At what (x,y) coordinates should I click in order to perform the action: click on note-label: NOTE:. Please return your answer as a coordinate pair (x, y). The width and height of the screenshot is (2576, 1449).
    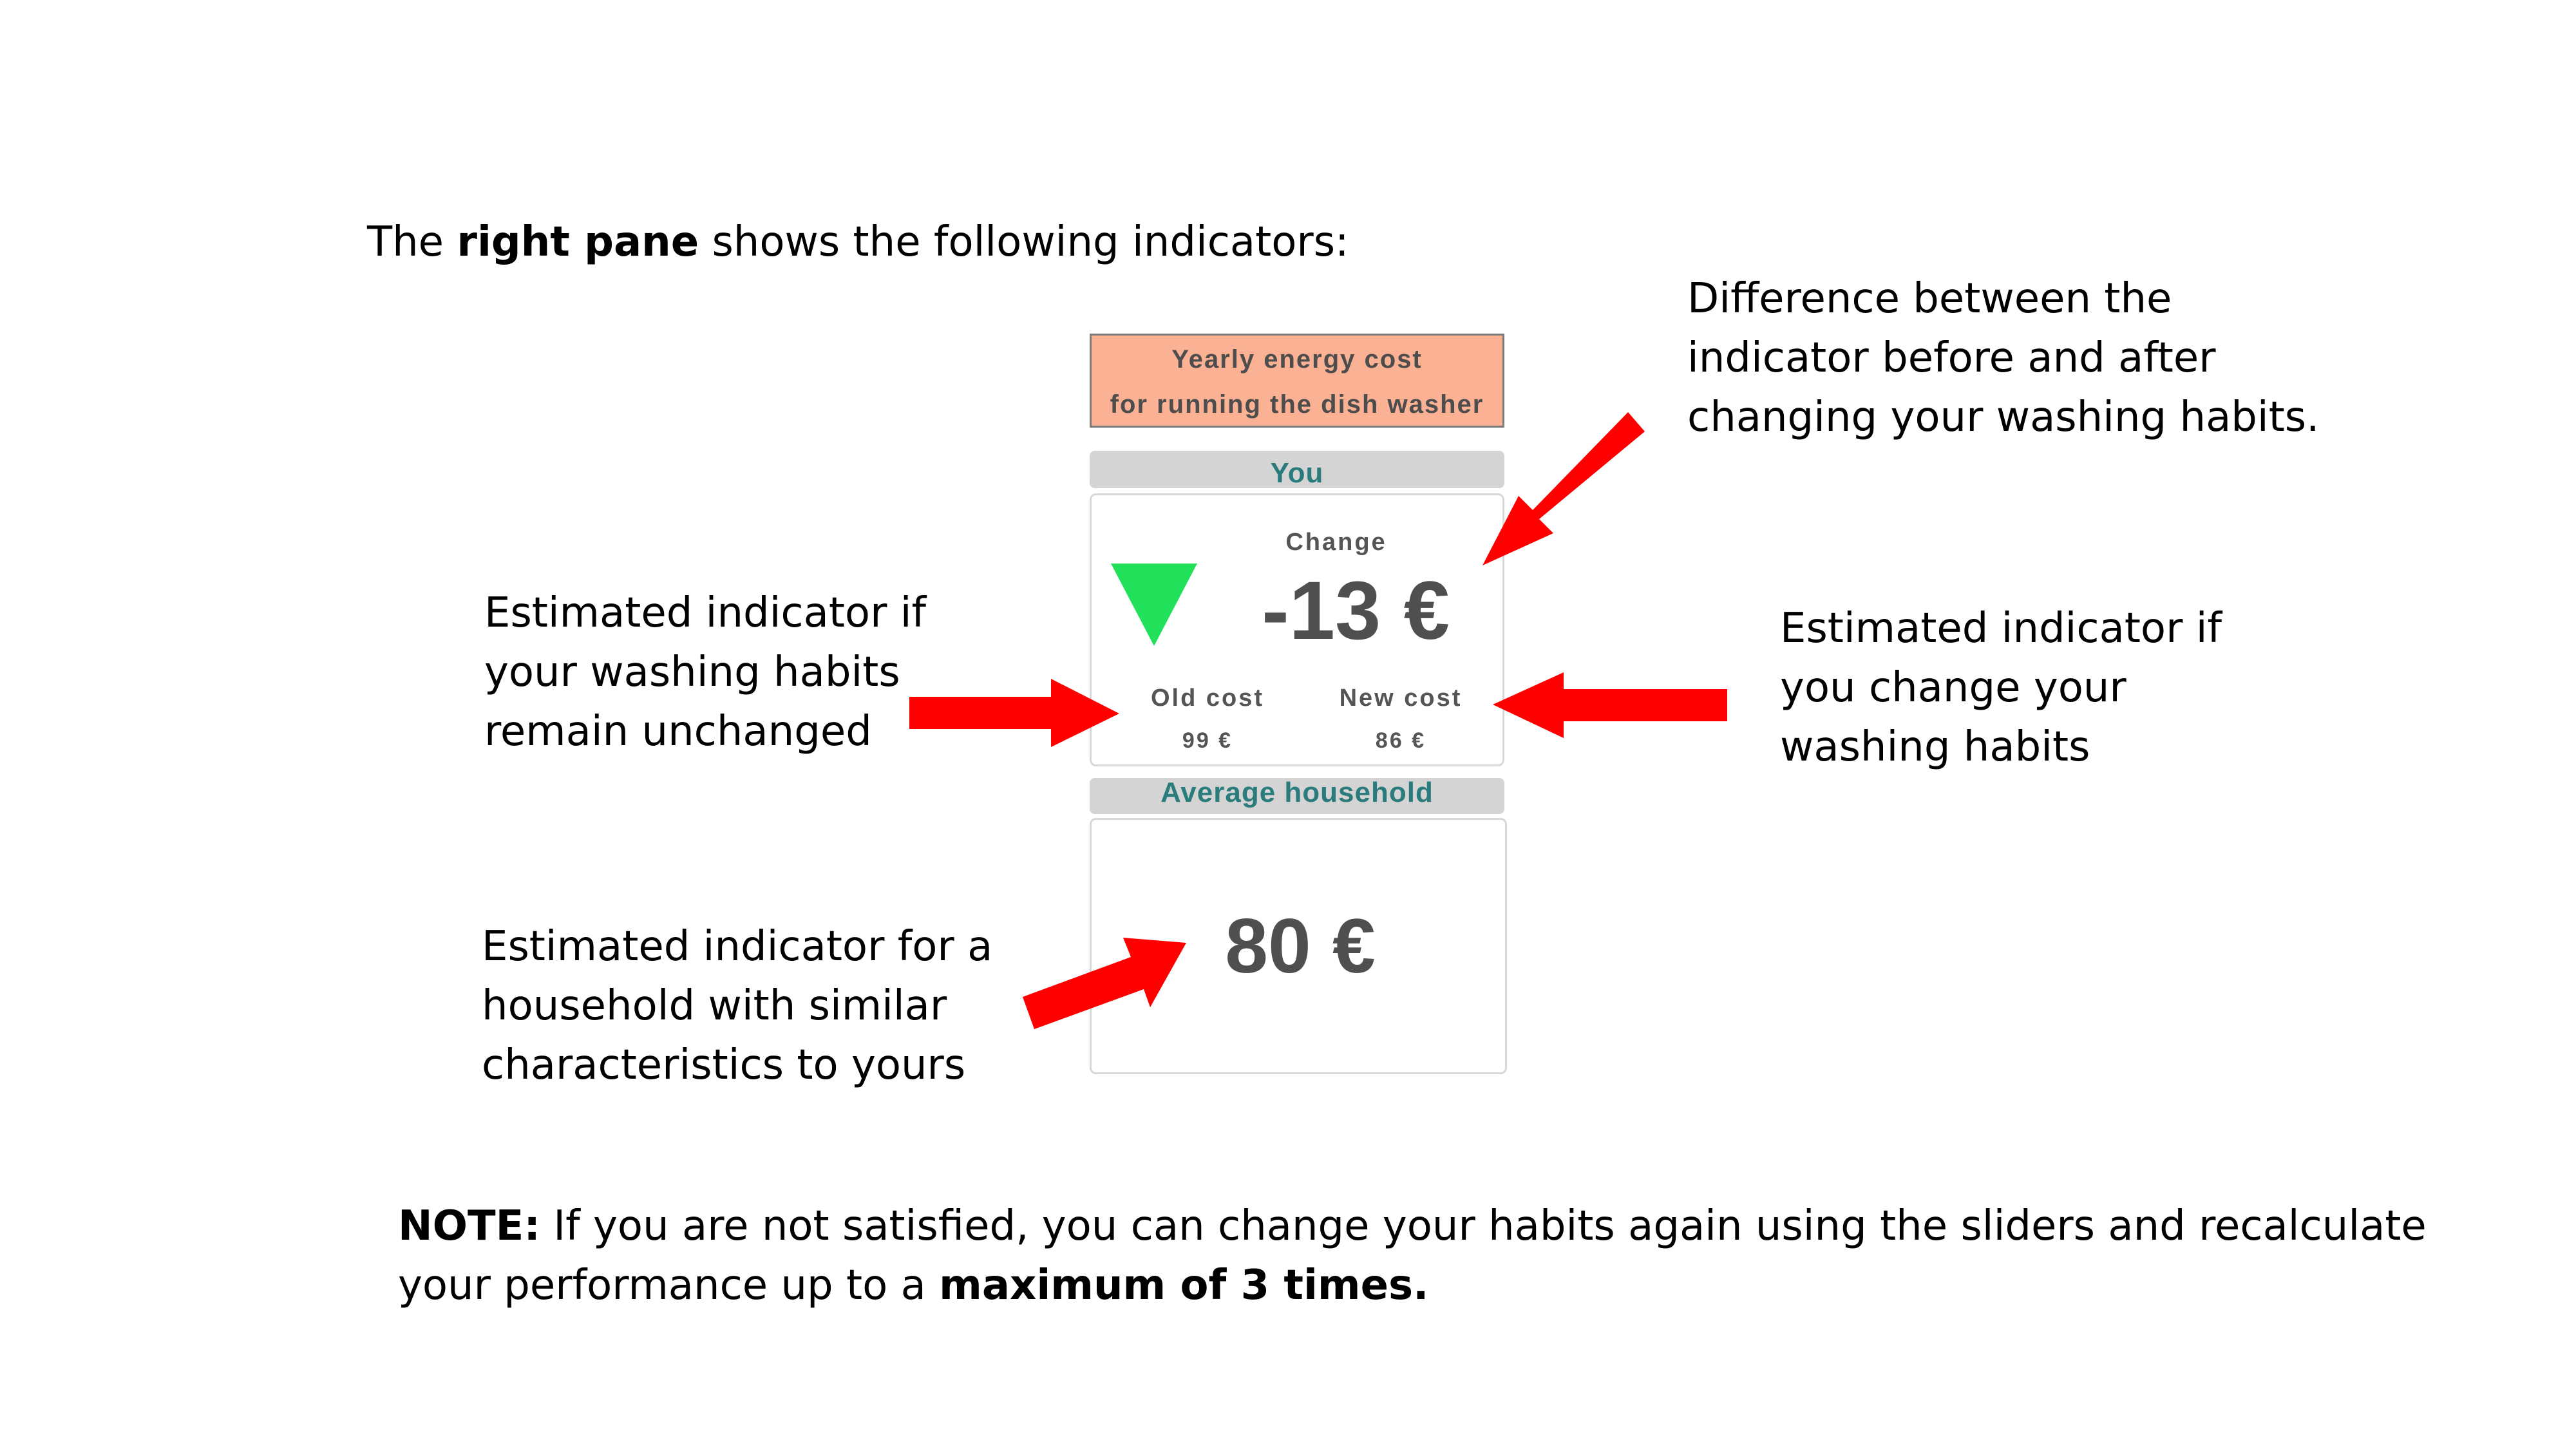
    Looking at the image, I should click on (469, 1226).